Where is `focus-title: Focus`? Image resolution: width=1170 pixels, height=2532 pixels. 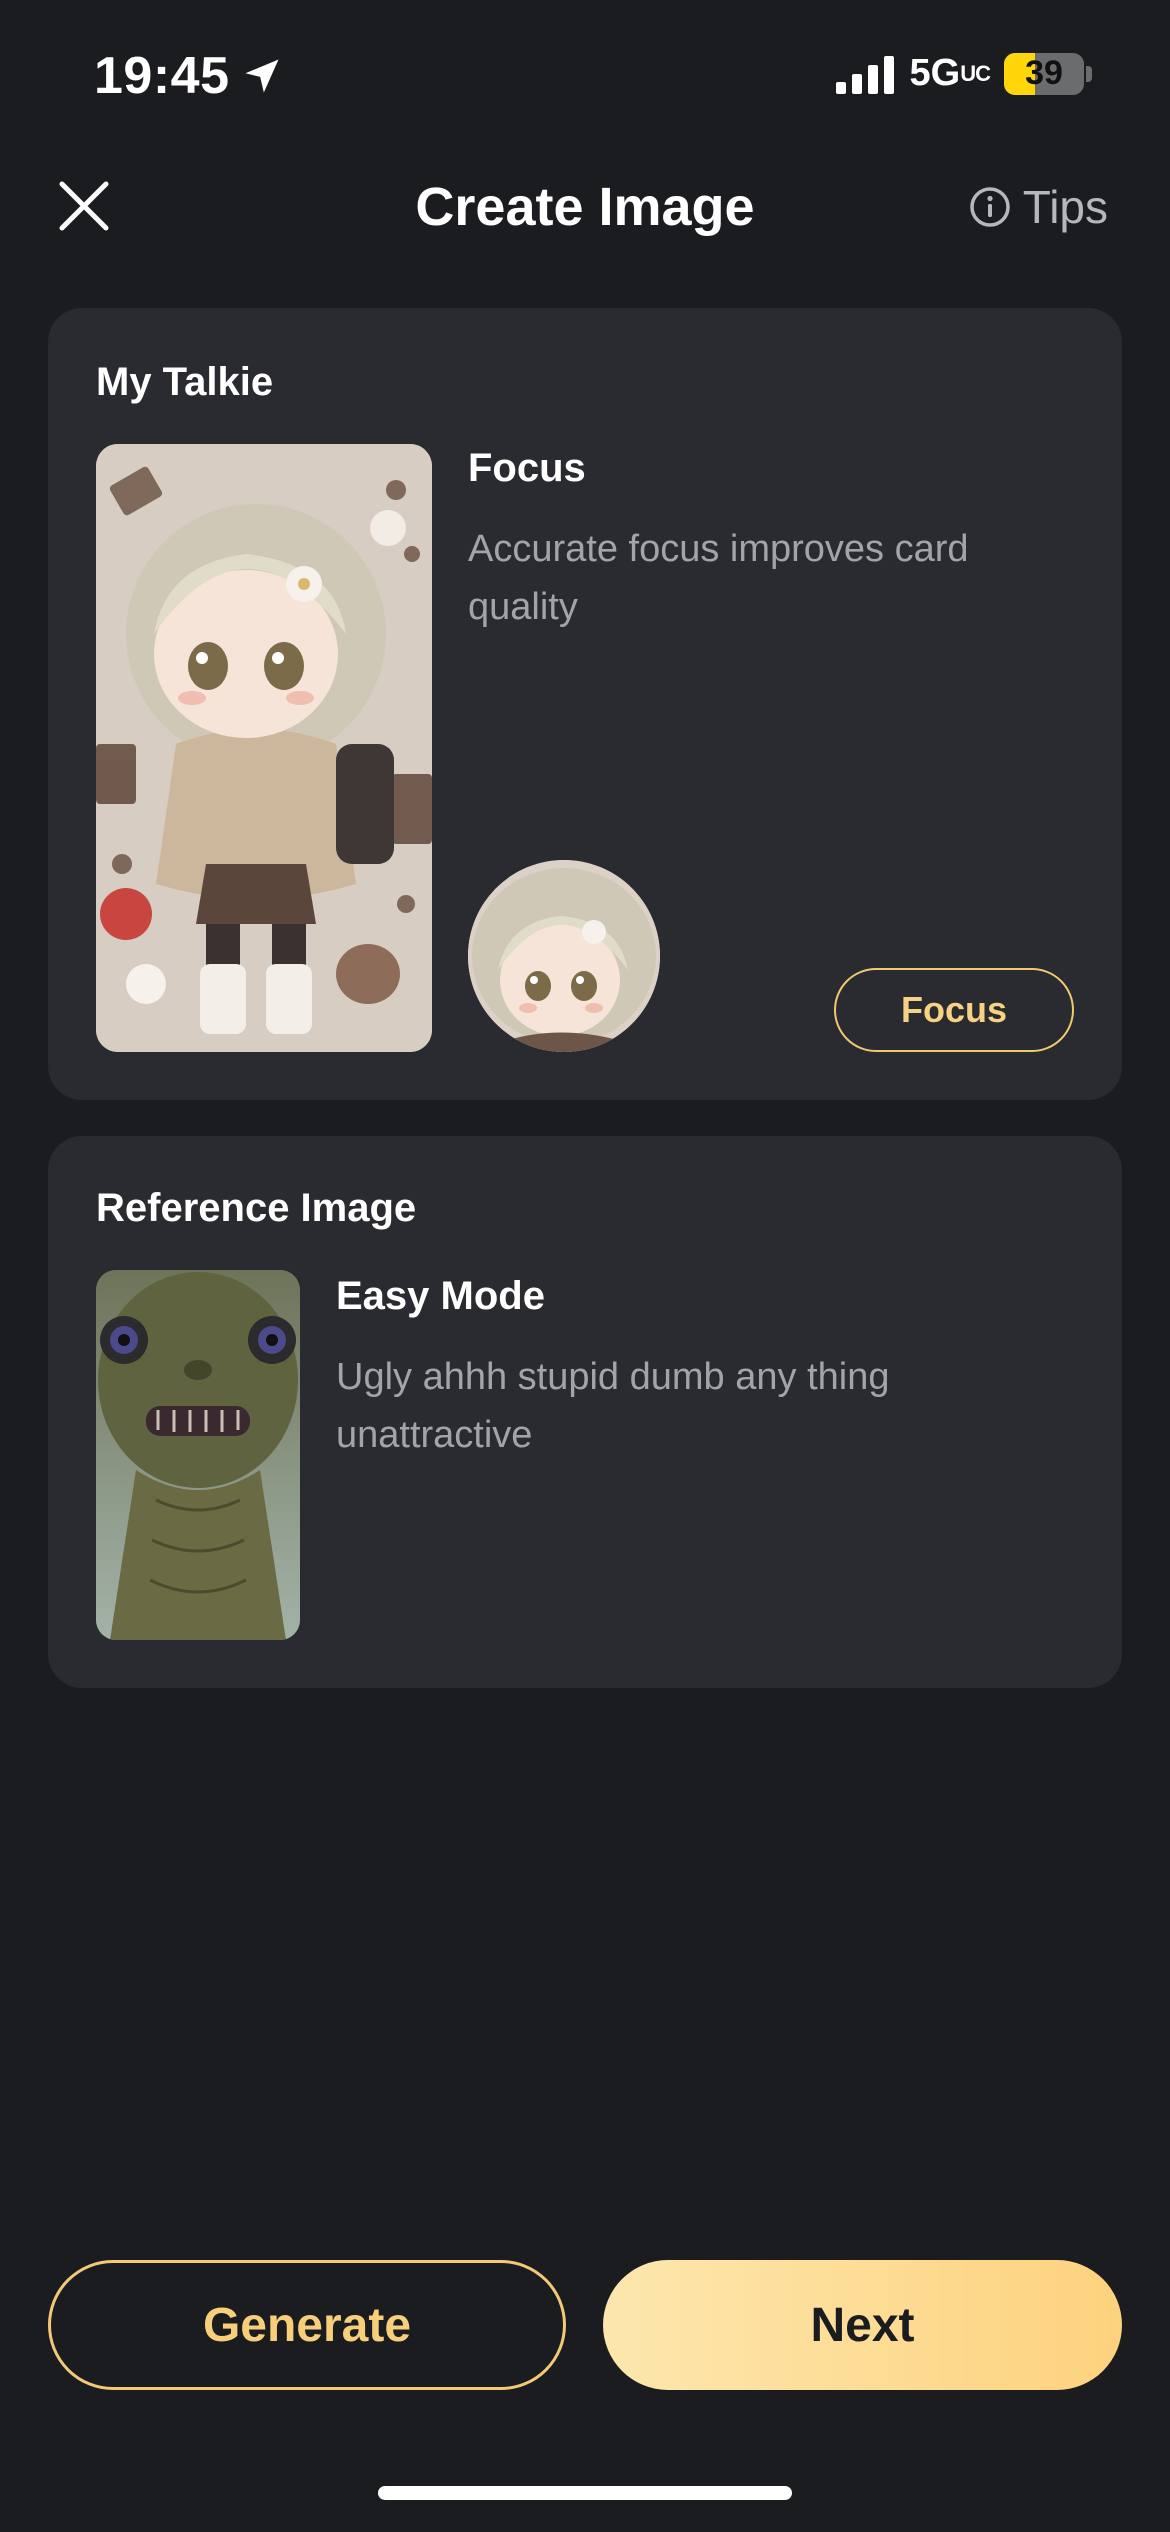
focus-title: Focus is located at coordinates (527, 468).